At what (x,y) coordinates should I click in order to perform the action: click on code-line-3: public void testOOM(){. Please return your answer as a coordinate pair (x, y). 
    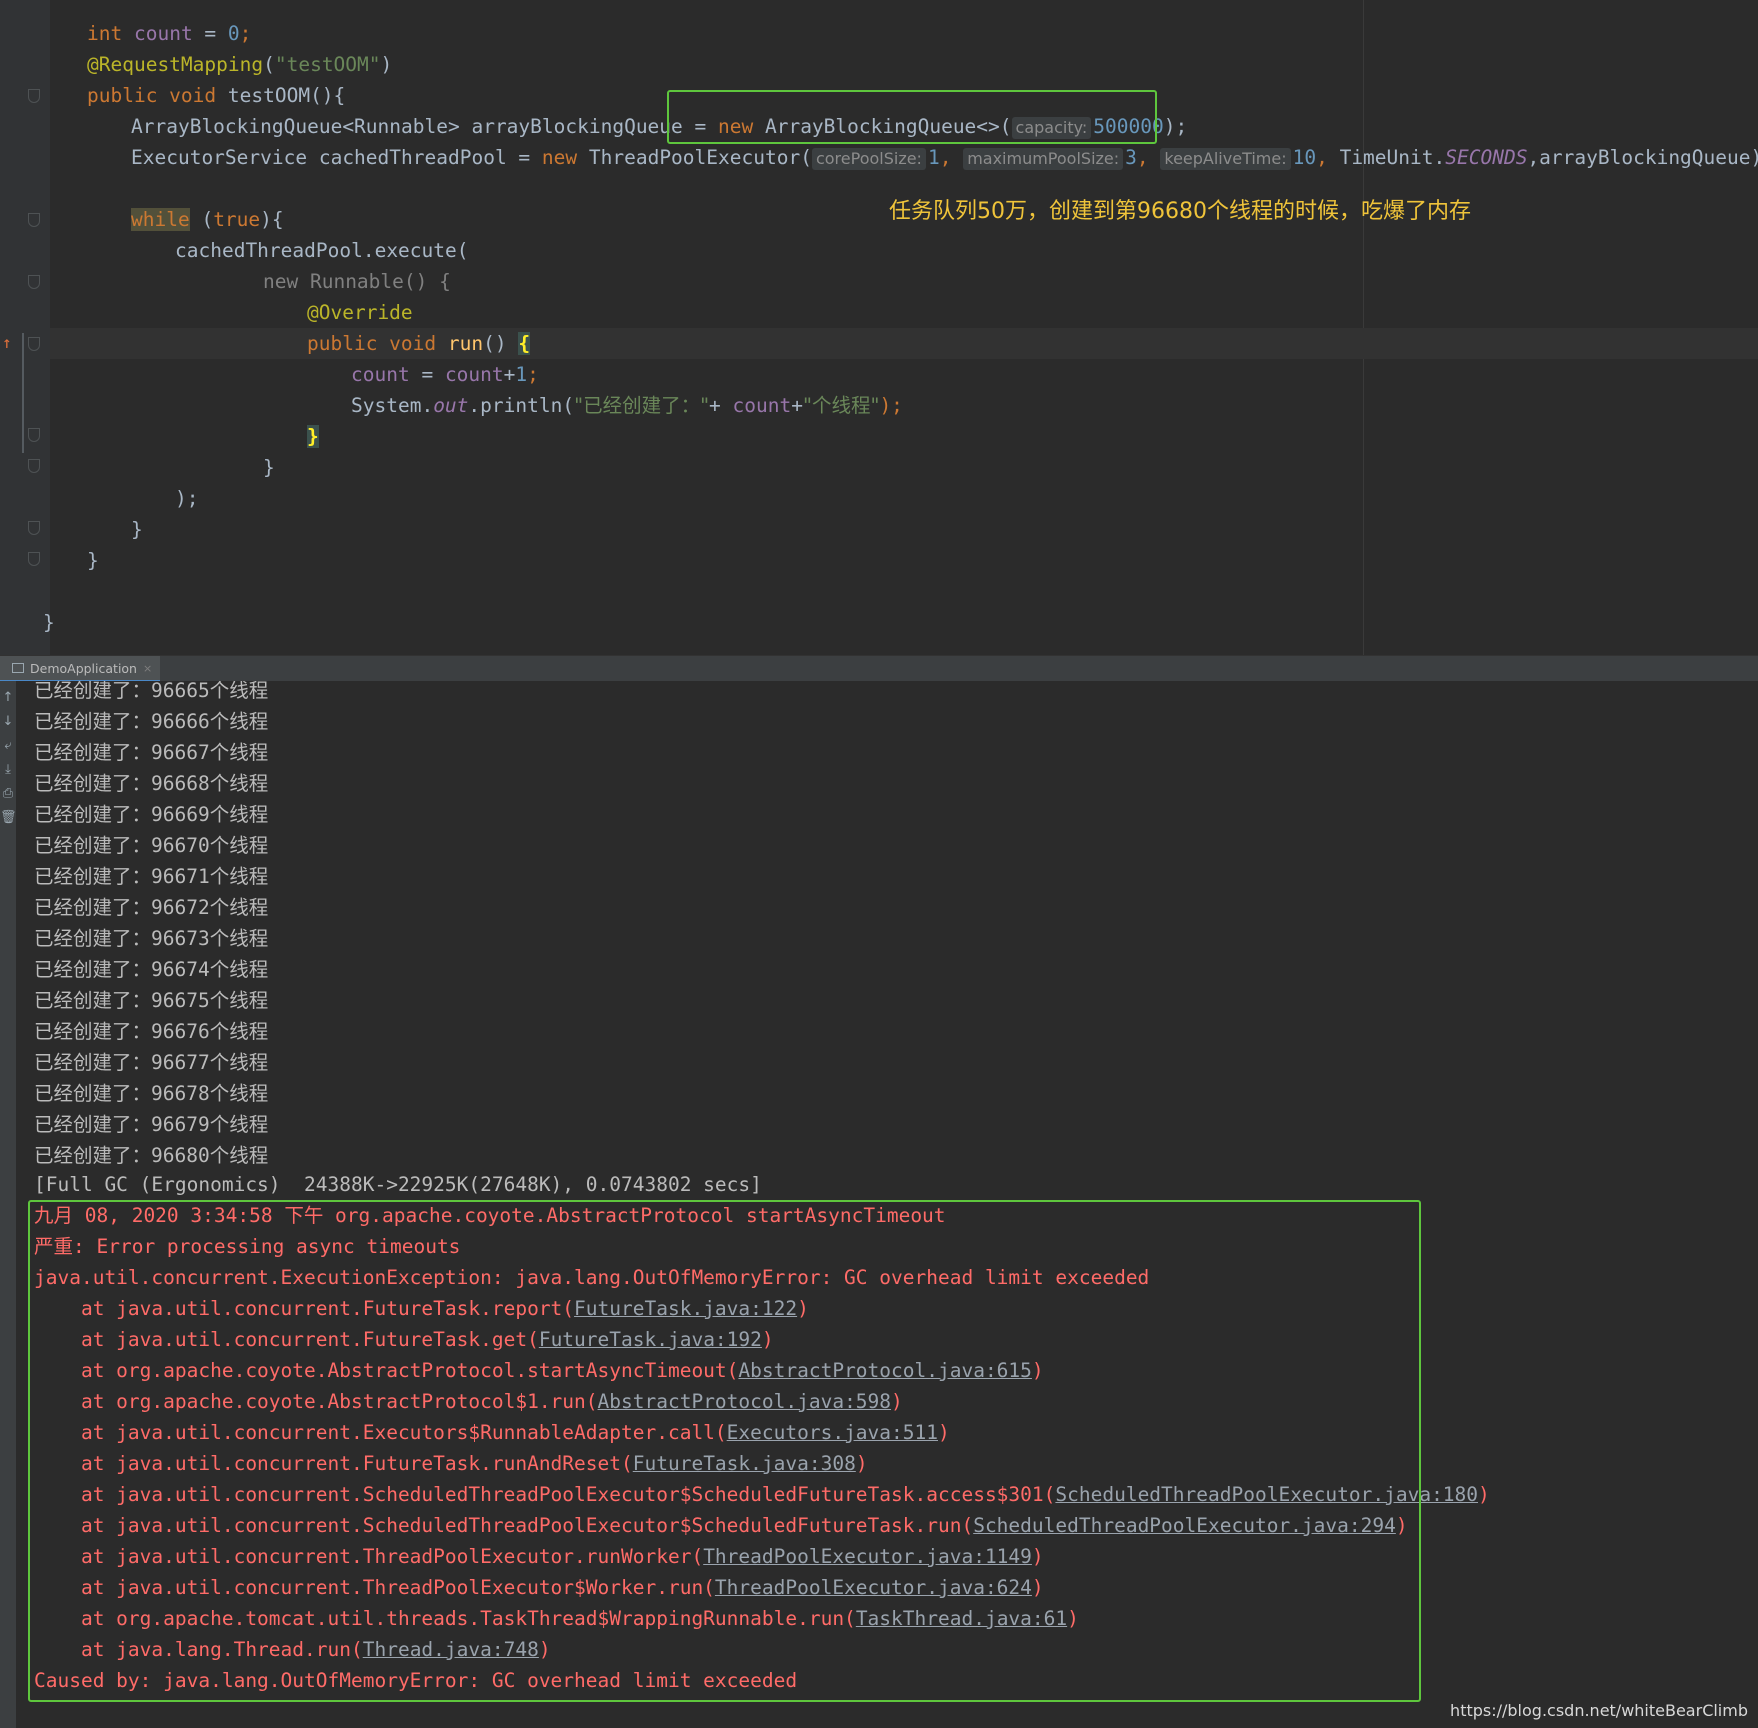
    Looking at the image, I should click on (216, 95).